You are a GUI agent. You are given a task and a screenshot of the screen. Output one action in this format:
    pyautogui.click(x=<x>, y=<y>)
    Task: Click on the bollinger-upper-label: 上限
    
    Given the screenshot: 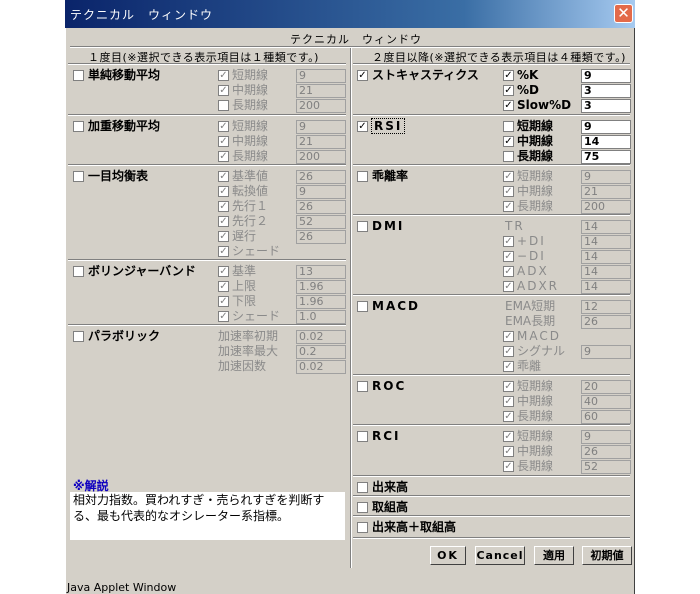 What is the action you would take?
    pyautogui.click(x=244, y=286)
    